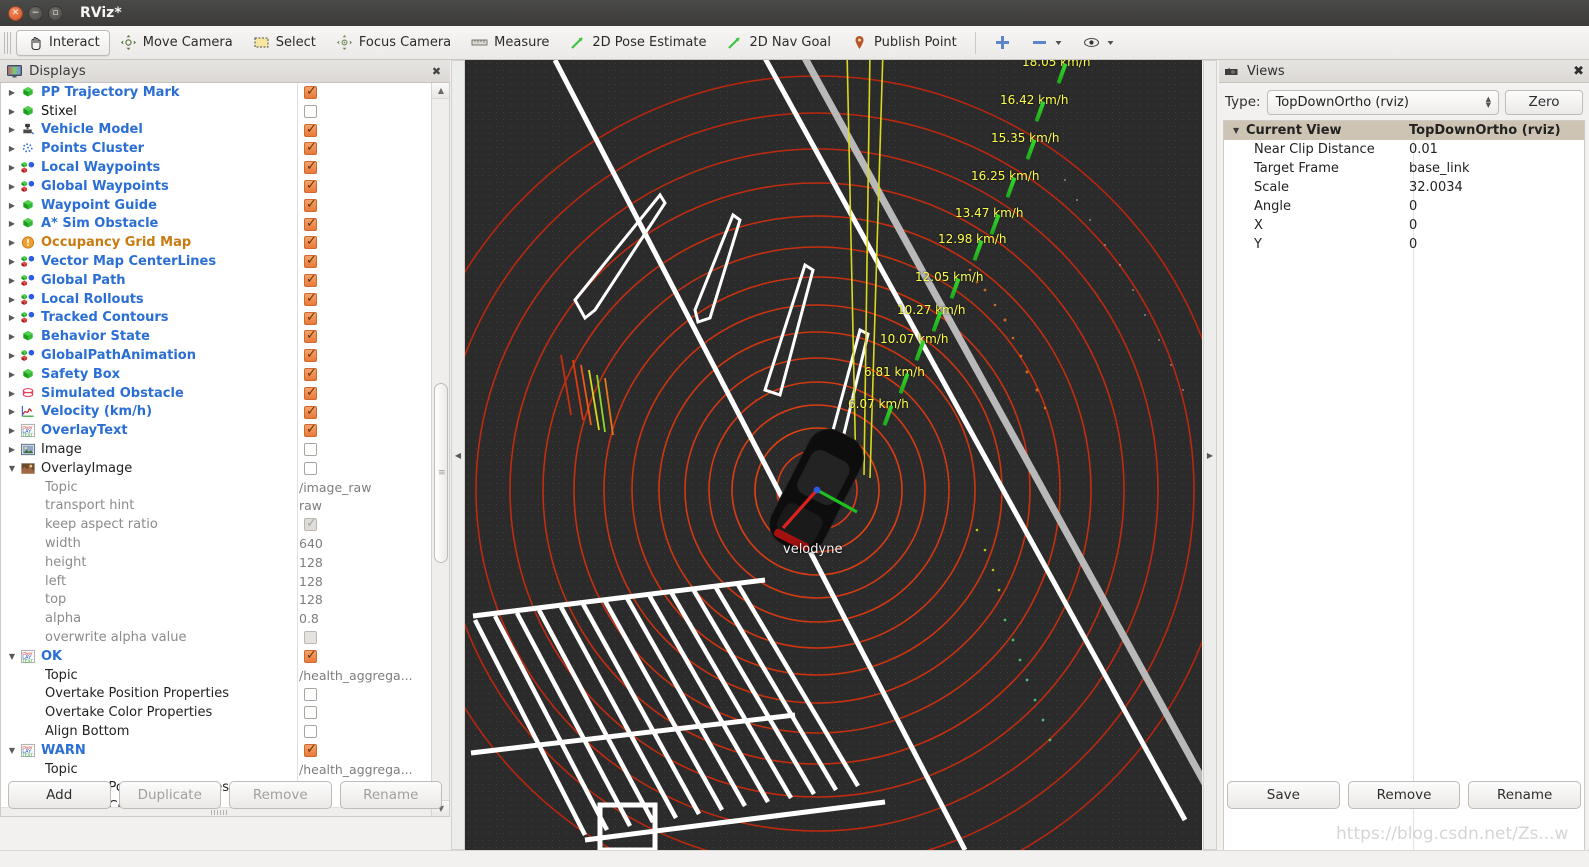  I want to click on tool-add-panel, so click(1002, 43).